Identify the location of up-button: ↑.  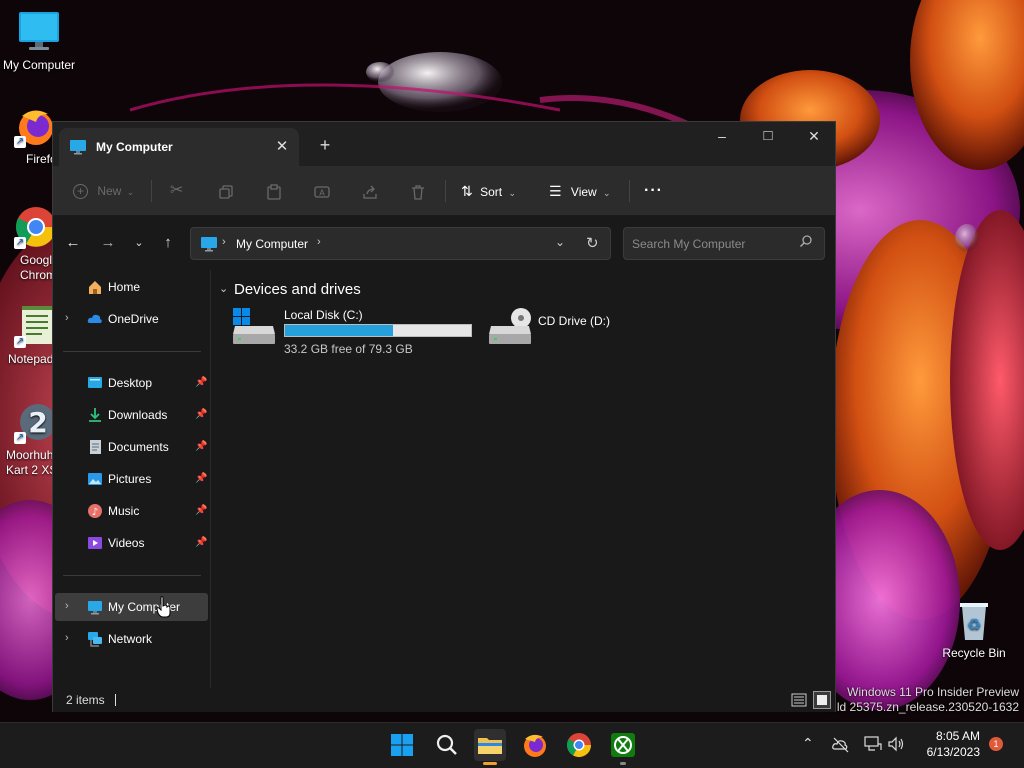
(168, 243).